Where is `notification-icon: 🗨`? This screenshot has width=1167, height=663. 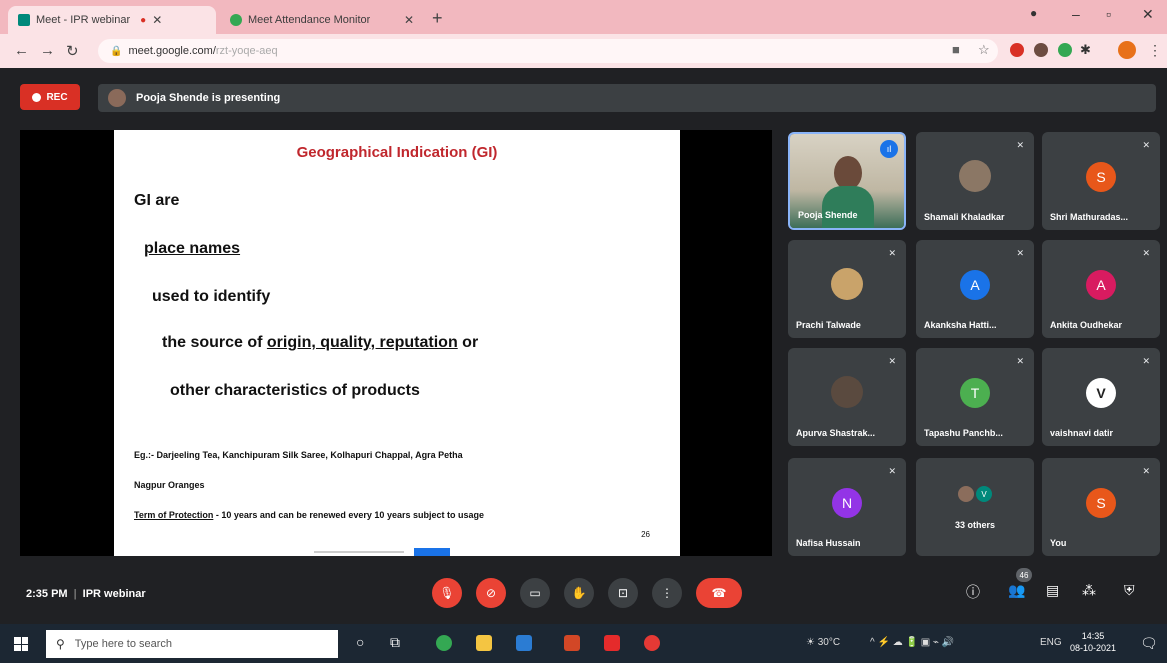
notification-icon: 🗨 is located at coordinates (1149, 643).